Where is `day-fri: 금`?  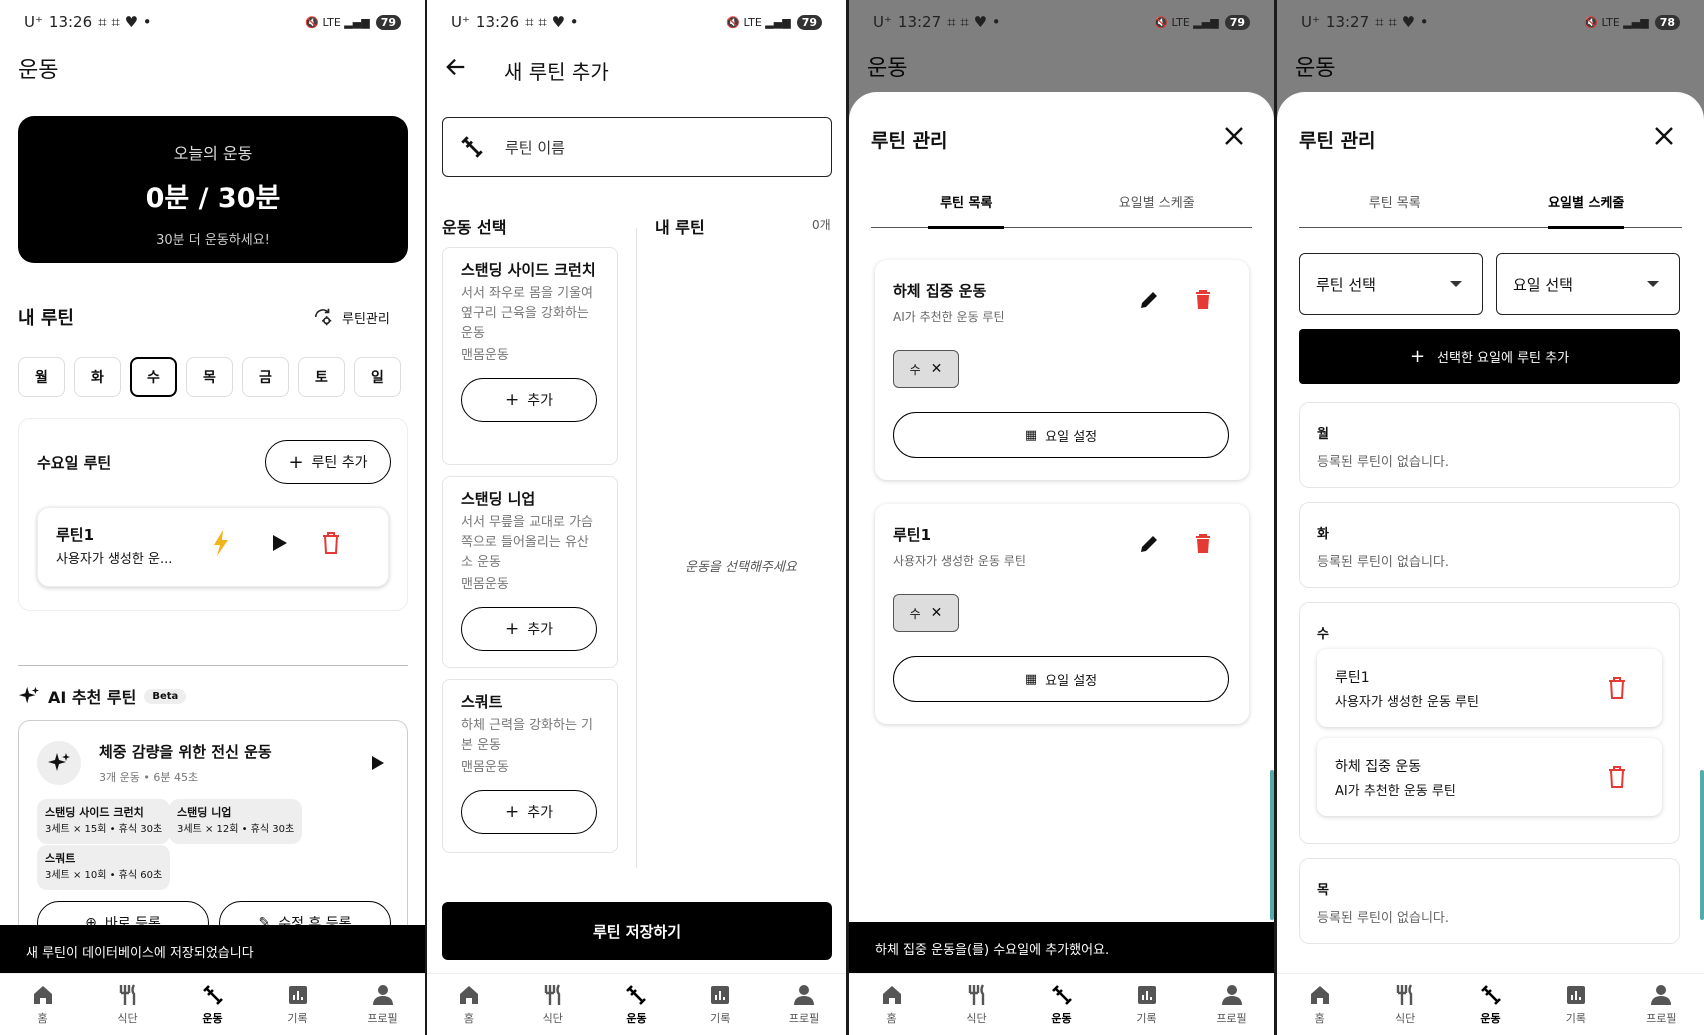 day-fri: 금 is located at coordinates (265, 377).